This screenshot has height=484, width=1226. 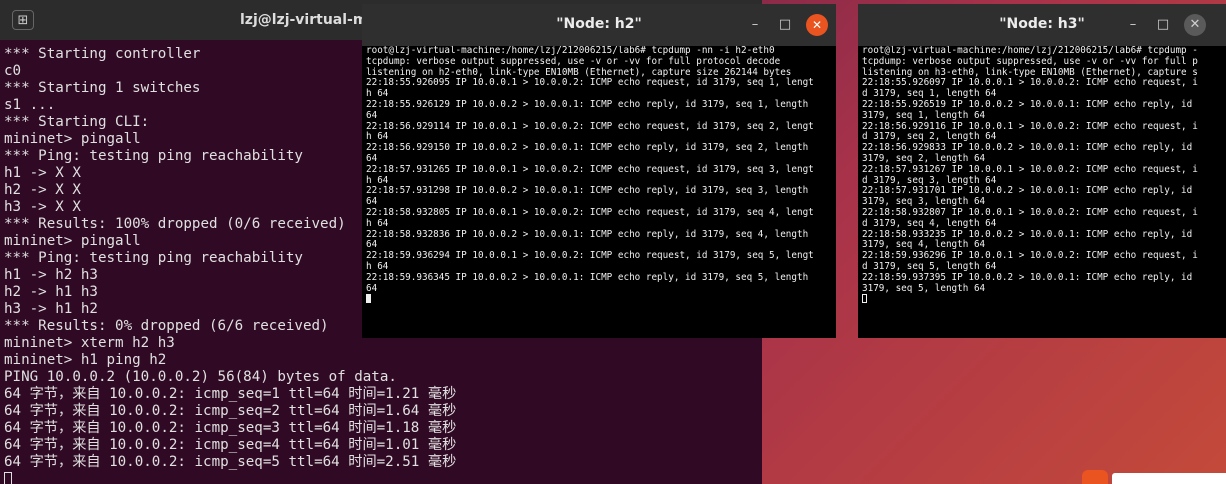 I want to click on terminal-line: h 64, so click(x=377, y=223).